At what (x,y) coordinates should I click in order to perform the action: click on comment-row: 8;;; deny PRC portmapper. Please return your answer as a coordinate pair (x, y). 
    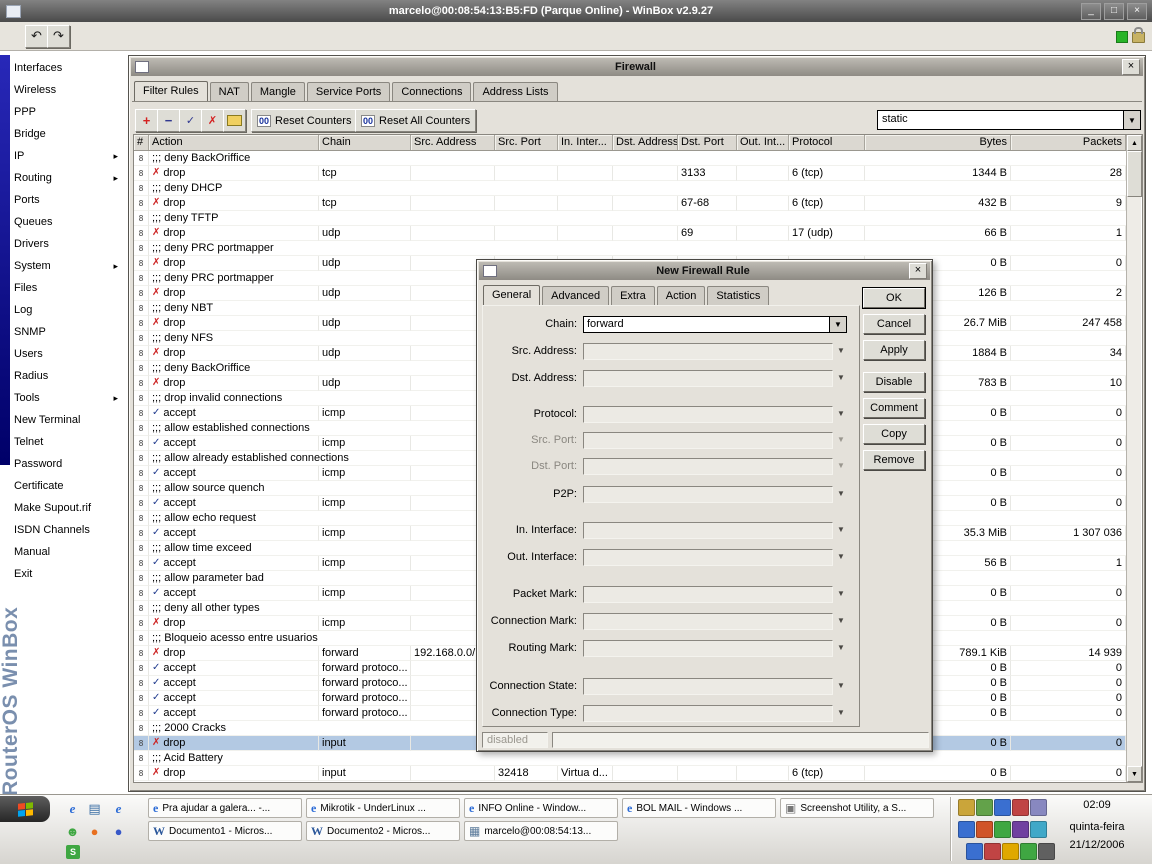
    Looking at the image, I should click on (630, 248).